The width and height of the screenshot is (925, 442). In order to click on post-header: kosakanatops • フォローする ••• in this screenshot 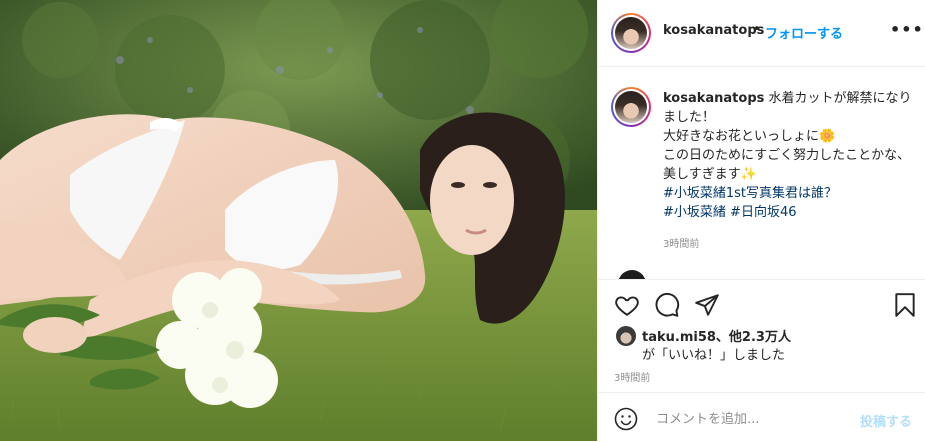, I will do `click(761, 33)`.